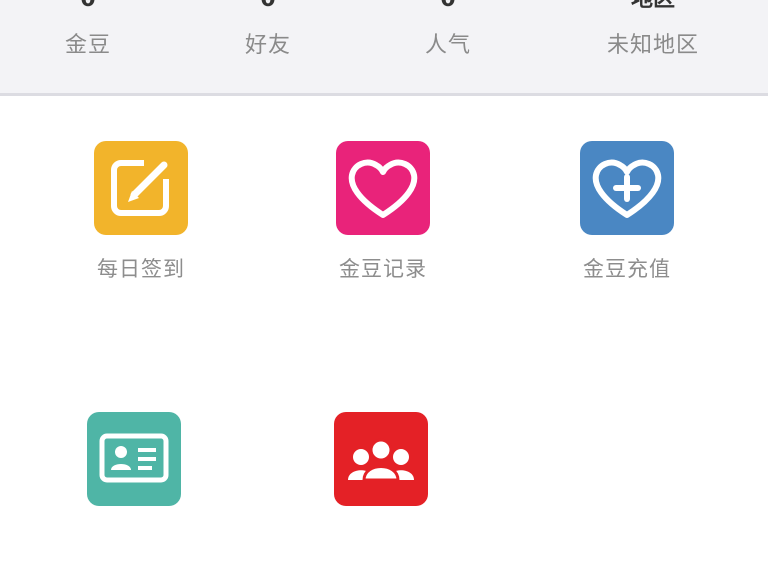 The height and width of the screenshot is (572, 768). I want to click on grid-item-bean-recharge: 金豆充值, so click(627, 221).